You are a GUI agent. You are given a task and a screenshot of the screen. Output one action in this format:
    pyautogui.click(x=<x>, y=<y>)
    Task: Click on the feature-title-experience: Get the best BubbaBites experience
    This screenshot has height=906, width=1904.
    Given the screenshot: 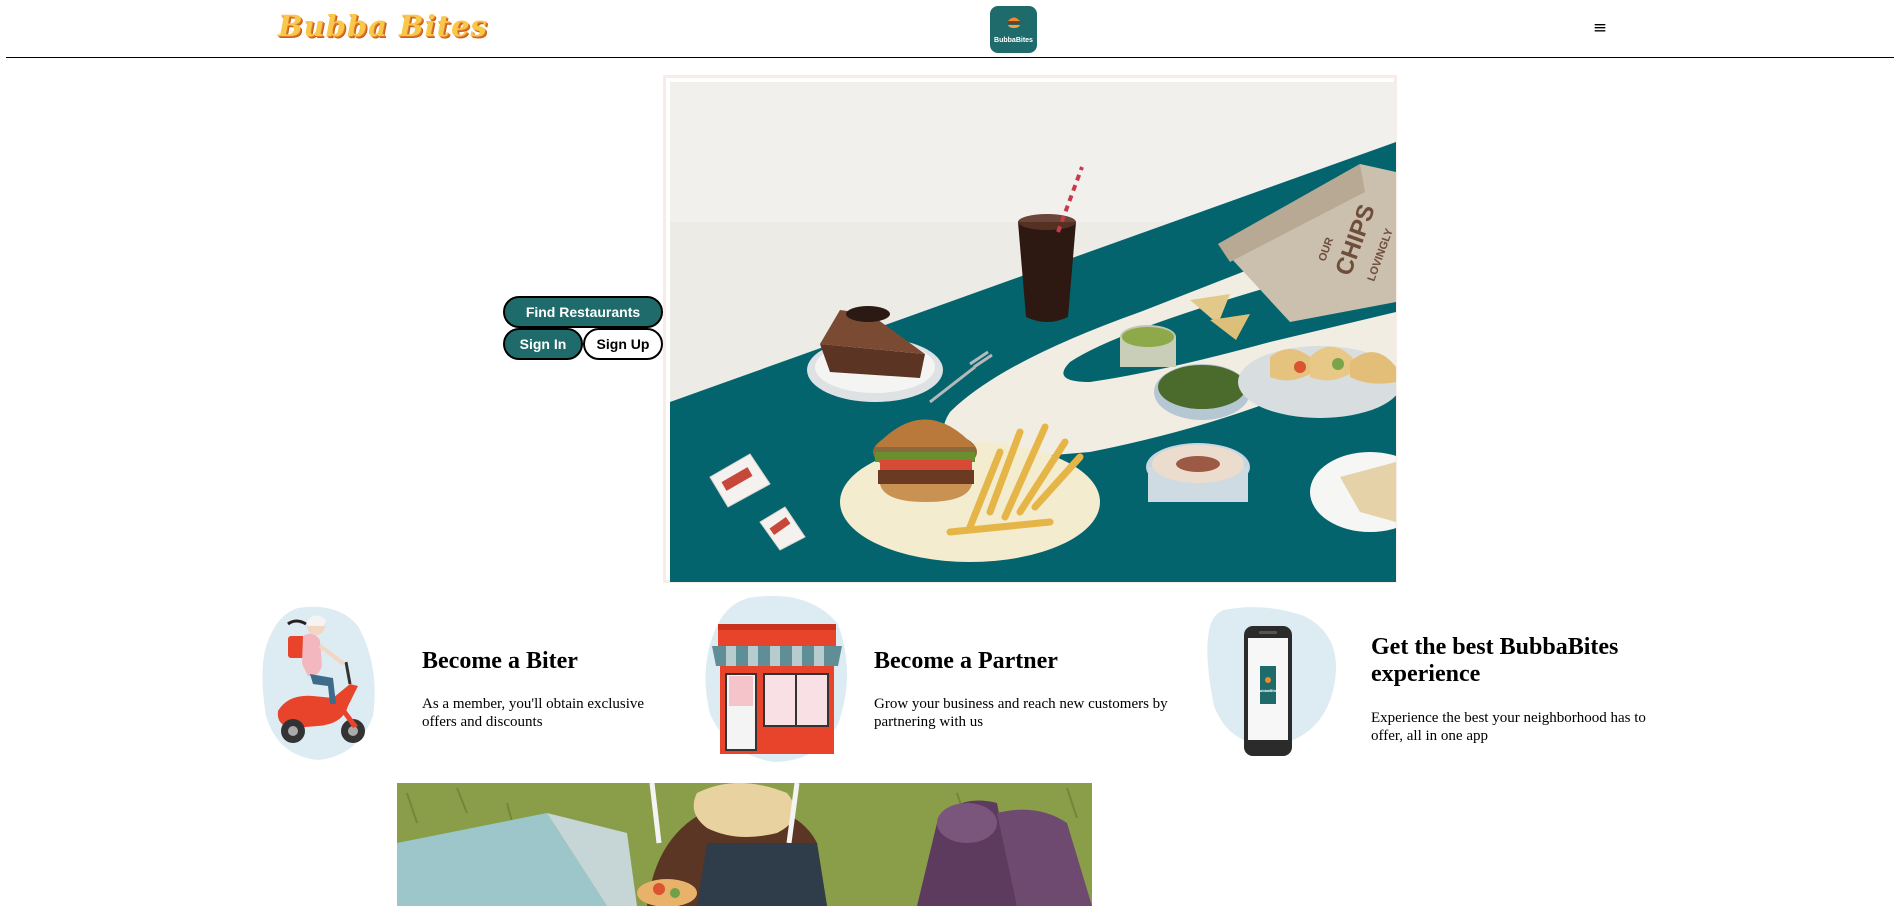 What is the action you would take?
    pyautogui.click(x=1495, y=660)
    